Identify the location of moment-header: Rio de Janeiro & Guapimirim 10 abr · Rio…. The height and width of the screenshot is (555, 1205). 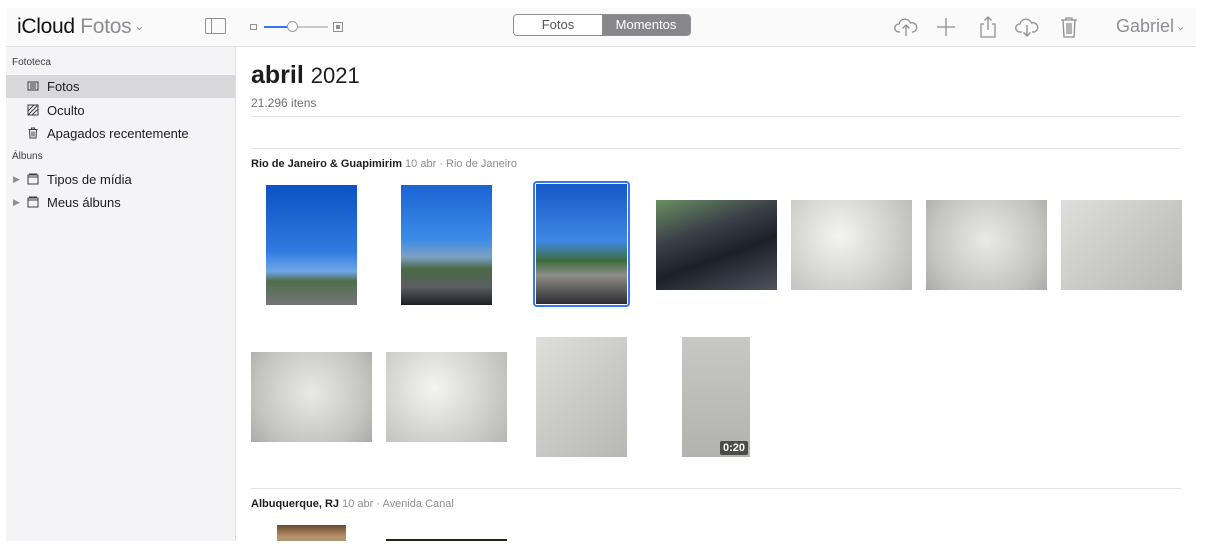
(384, 164).